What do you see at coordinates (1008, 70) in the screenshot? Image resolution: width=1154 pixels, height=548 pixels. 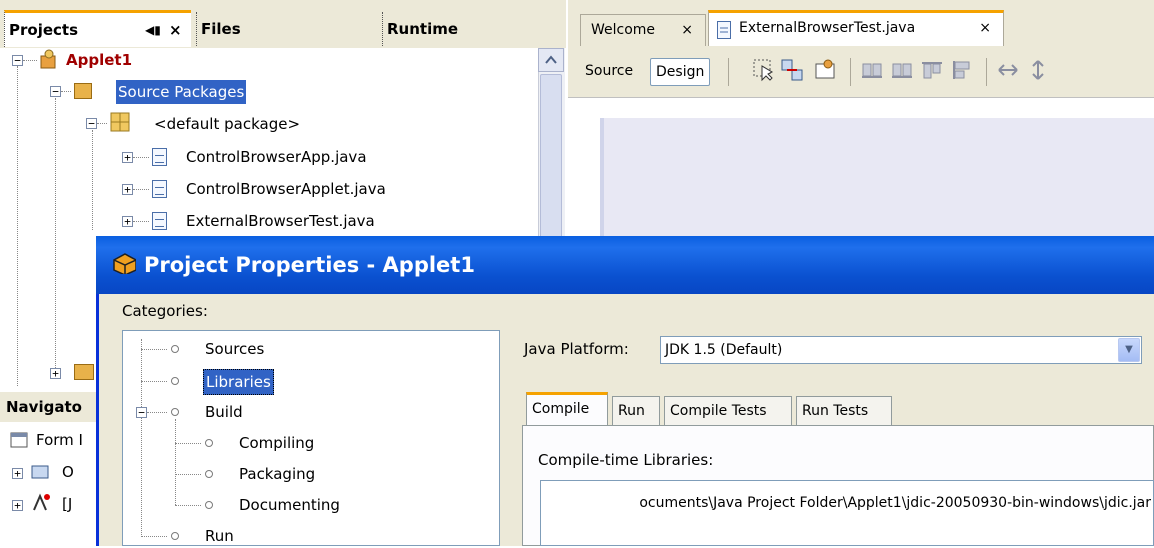 I see `horizontal-resize-icon` at bounding box center [1008, 70].